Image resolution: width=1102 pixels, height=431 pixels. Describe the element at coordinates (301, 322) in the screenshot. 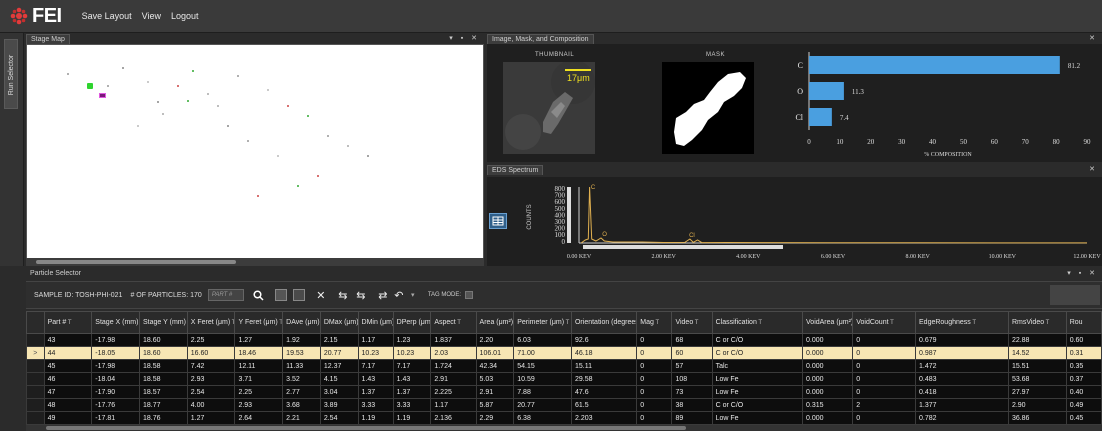

I see `column-header: DAve (μm) T` at that location.